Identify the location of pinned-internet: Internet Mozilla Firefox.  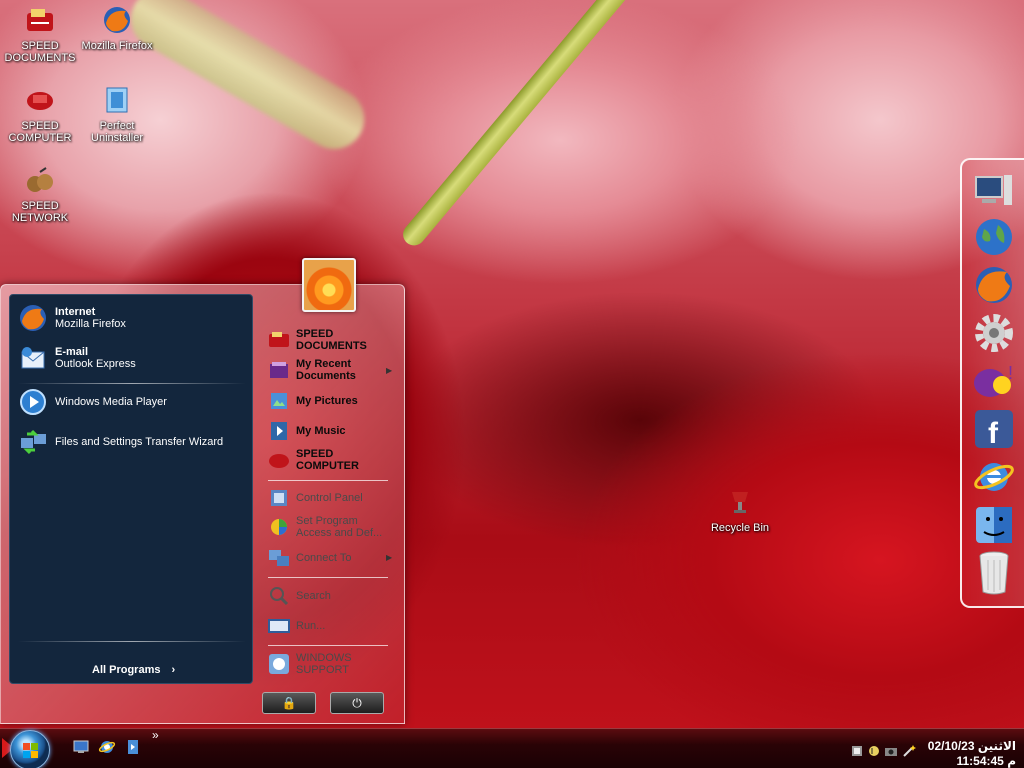
(72, 318).